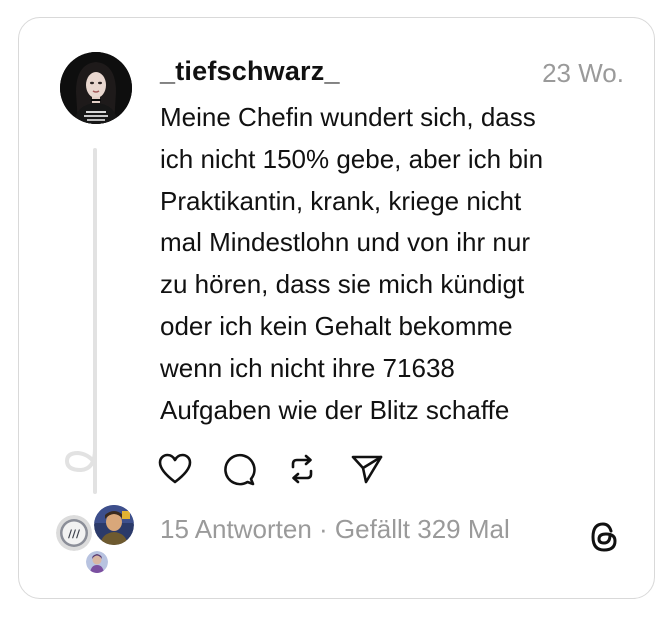 The height and width of the screenshot is (622, 672). What do you see at coordinates (250, 71) in the screenshot?
I see `username: _tiefschwarz_` at bounding box center [250, 71].